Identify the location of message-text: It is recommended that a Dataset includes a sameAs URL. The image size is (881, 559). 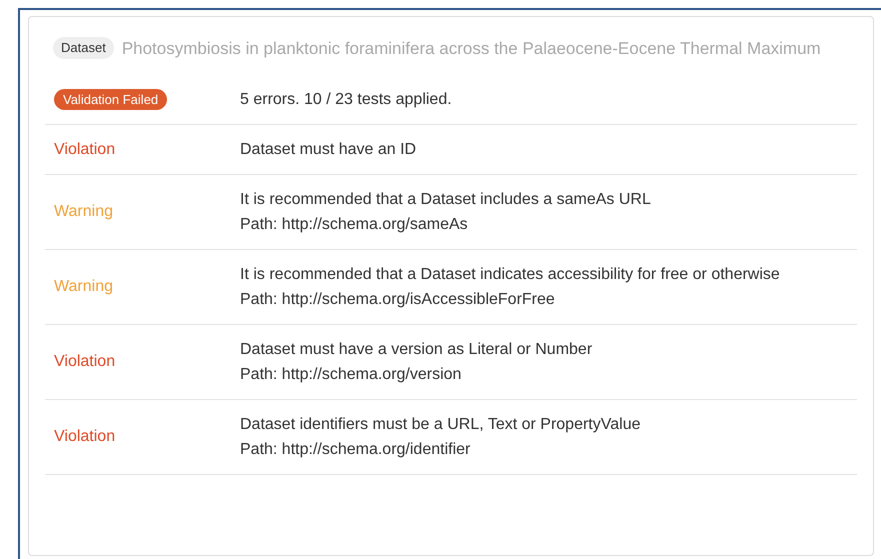
(446, 200).